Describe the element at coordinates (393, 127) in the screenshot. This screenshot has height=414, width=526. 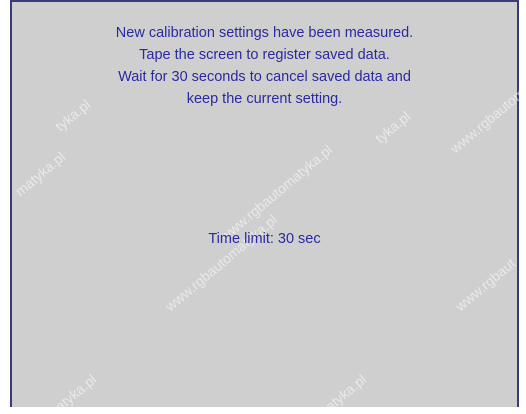
I see `watermark: tyka.pl` at that location.